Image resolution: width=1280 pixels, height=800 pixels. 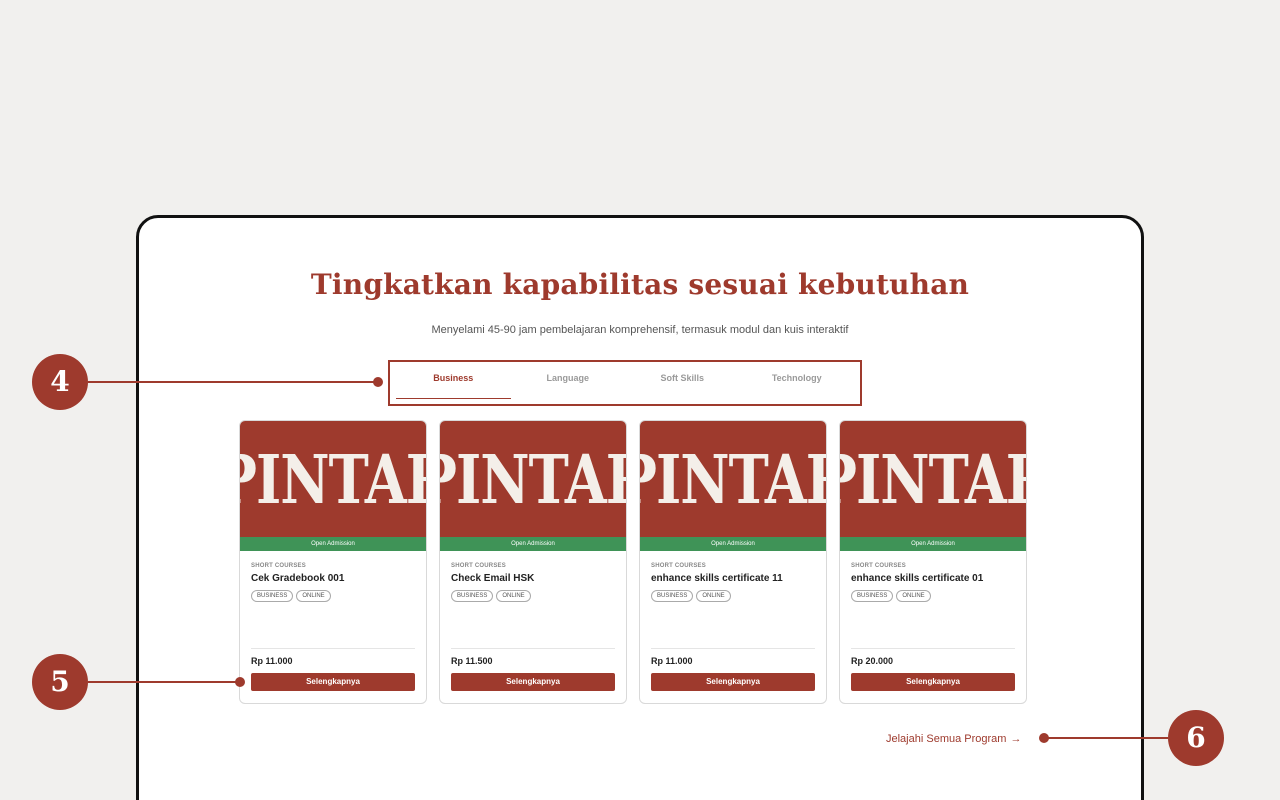 What do you see at coordinates (946, 739) in the screenshot?
I see `explore-all-label: Jelajahi Semua Program` at bounding box center [946, 739].